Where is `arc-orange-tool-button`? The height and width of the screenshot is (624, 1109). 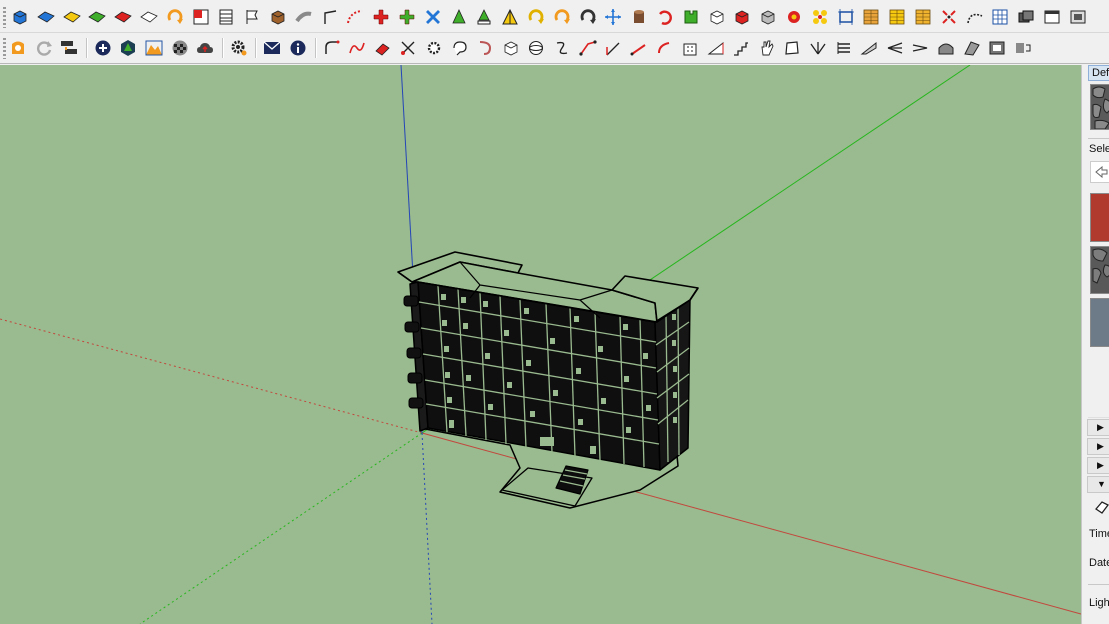 arc-orange-tool-button is located at coordinates (175, 17).